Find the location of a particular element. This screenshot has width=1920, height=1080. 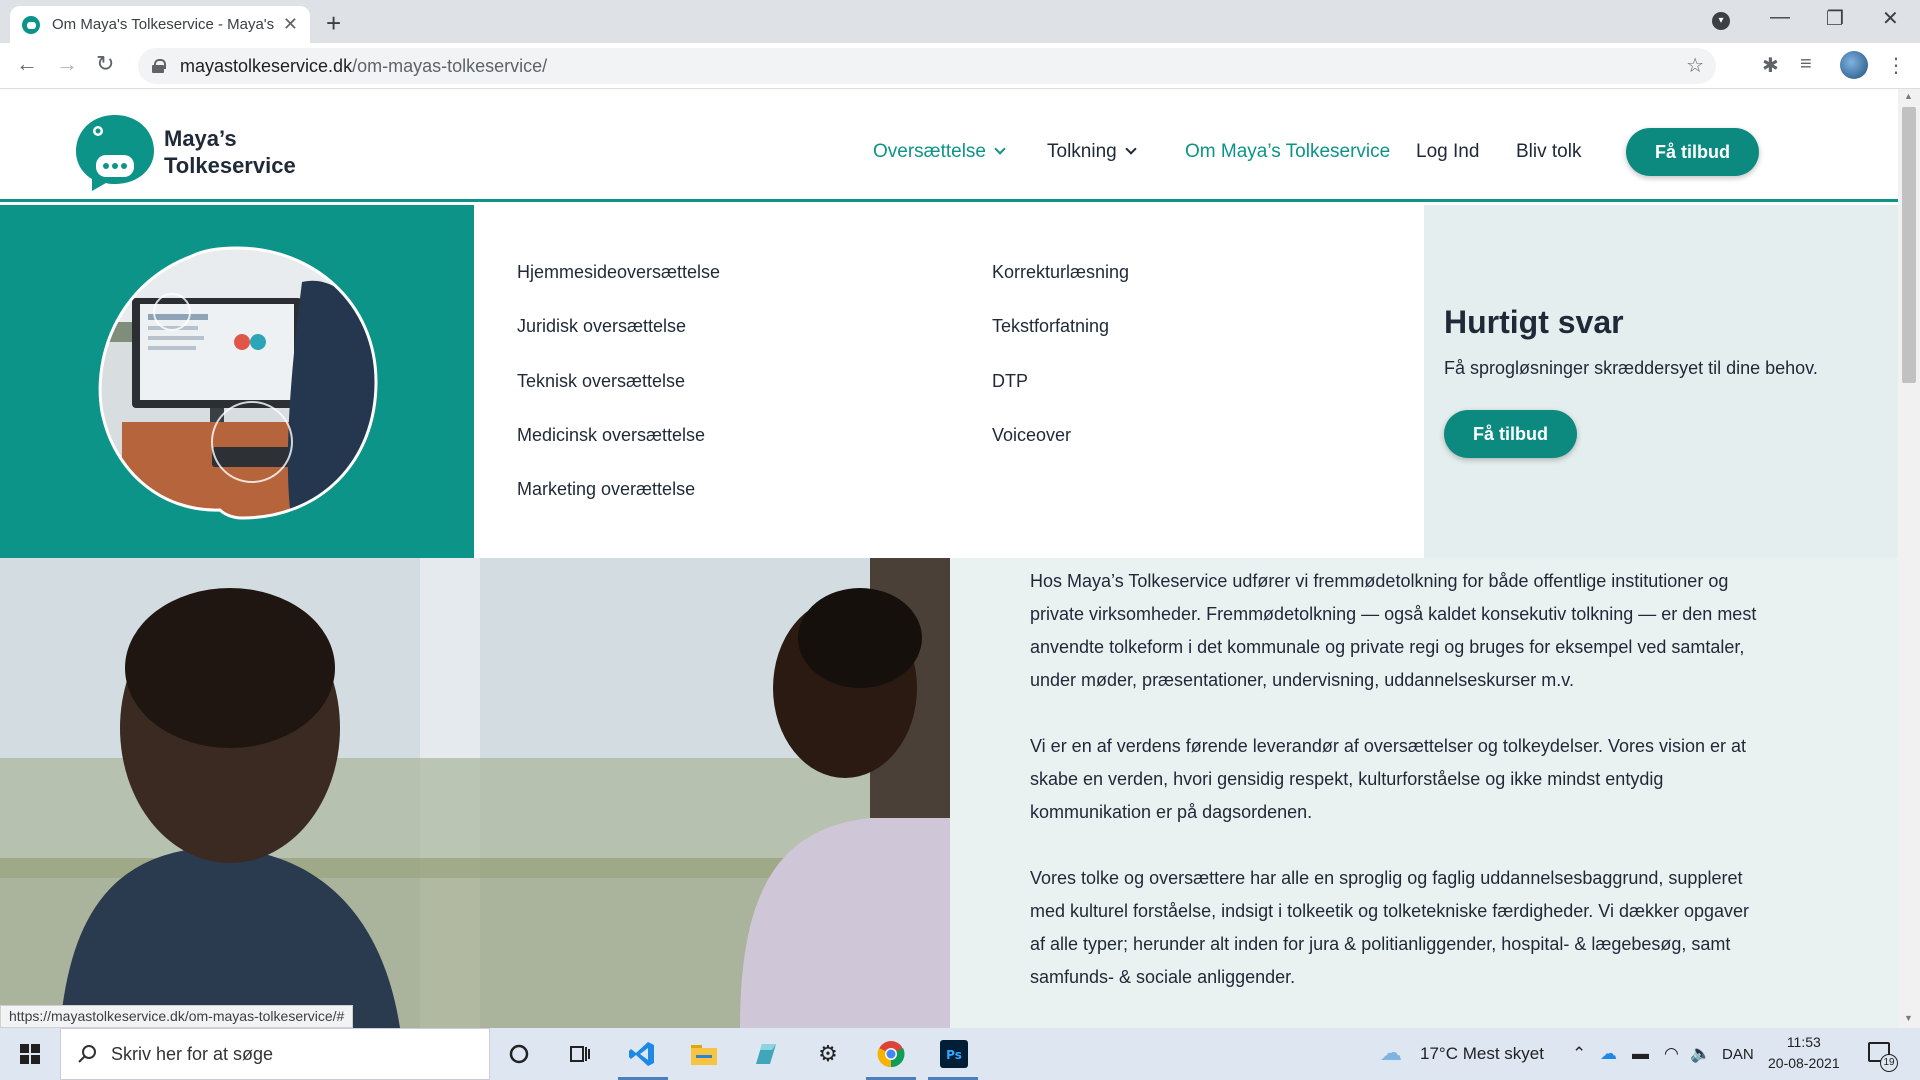

office-computer-image is located at coordinates (238, 383).